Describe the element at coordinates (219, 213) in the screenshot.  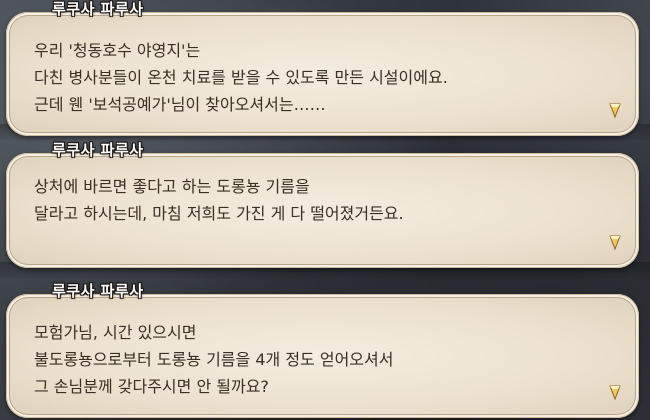
I see `dialogue-line: 달라고 하시는데, 마침 저희도 가진 게 다 떨어졌거든요.` at that location.